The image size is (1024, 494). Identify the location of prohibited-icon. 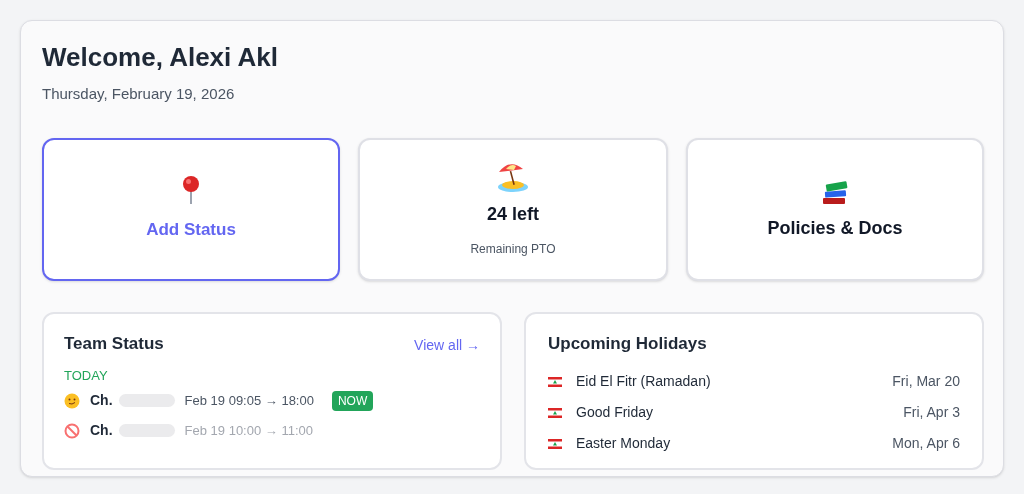
(72, 430).